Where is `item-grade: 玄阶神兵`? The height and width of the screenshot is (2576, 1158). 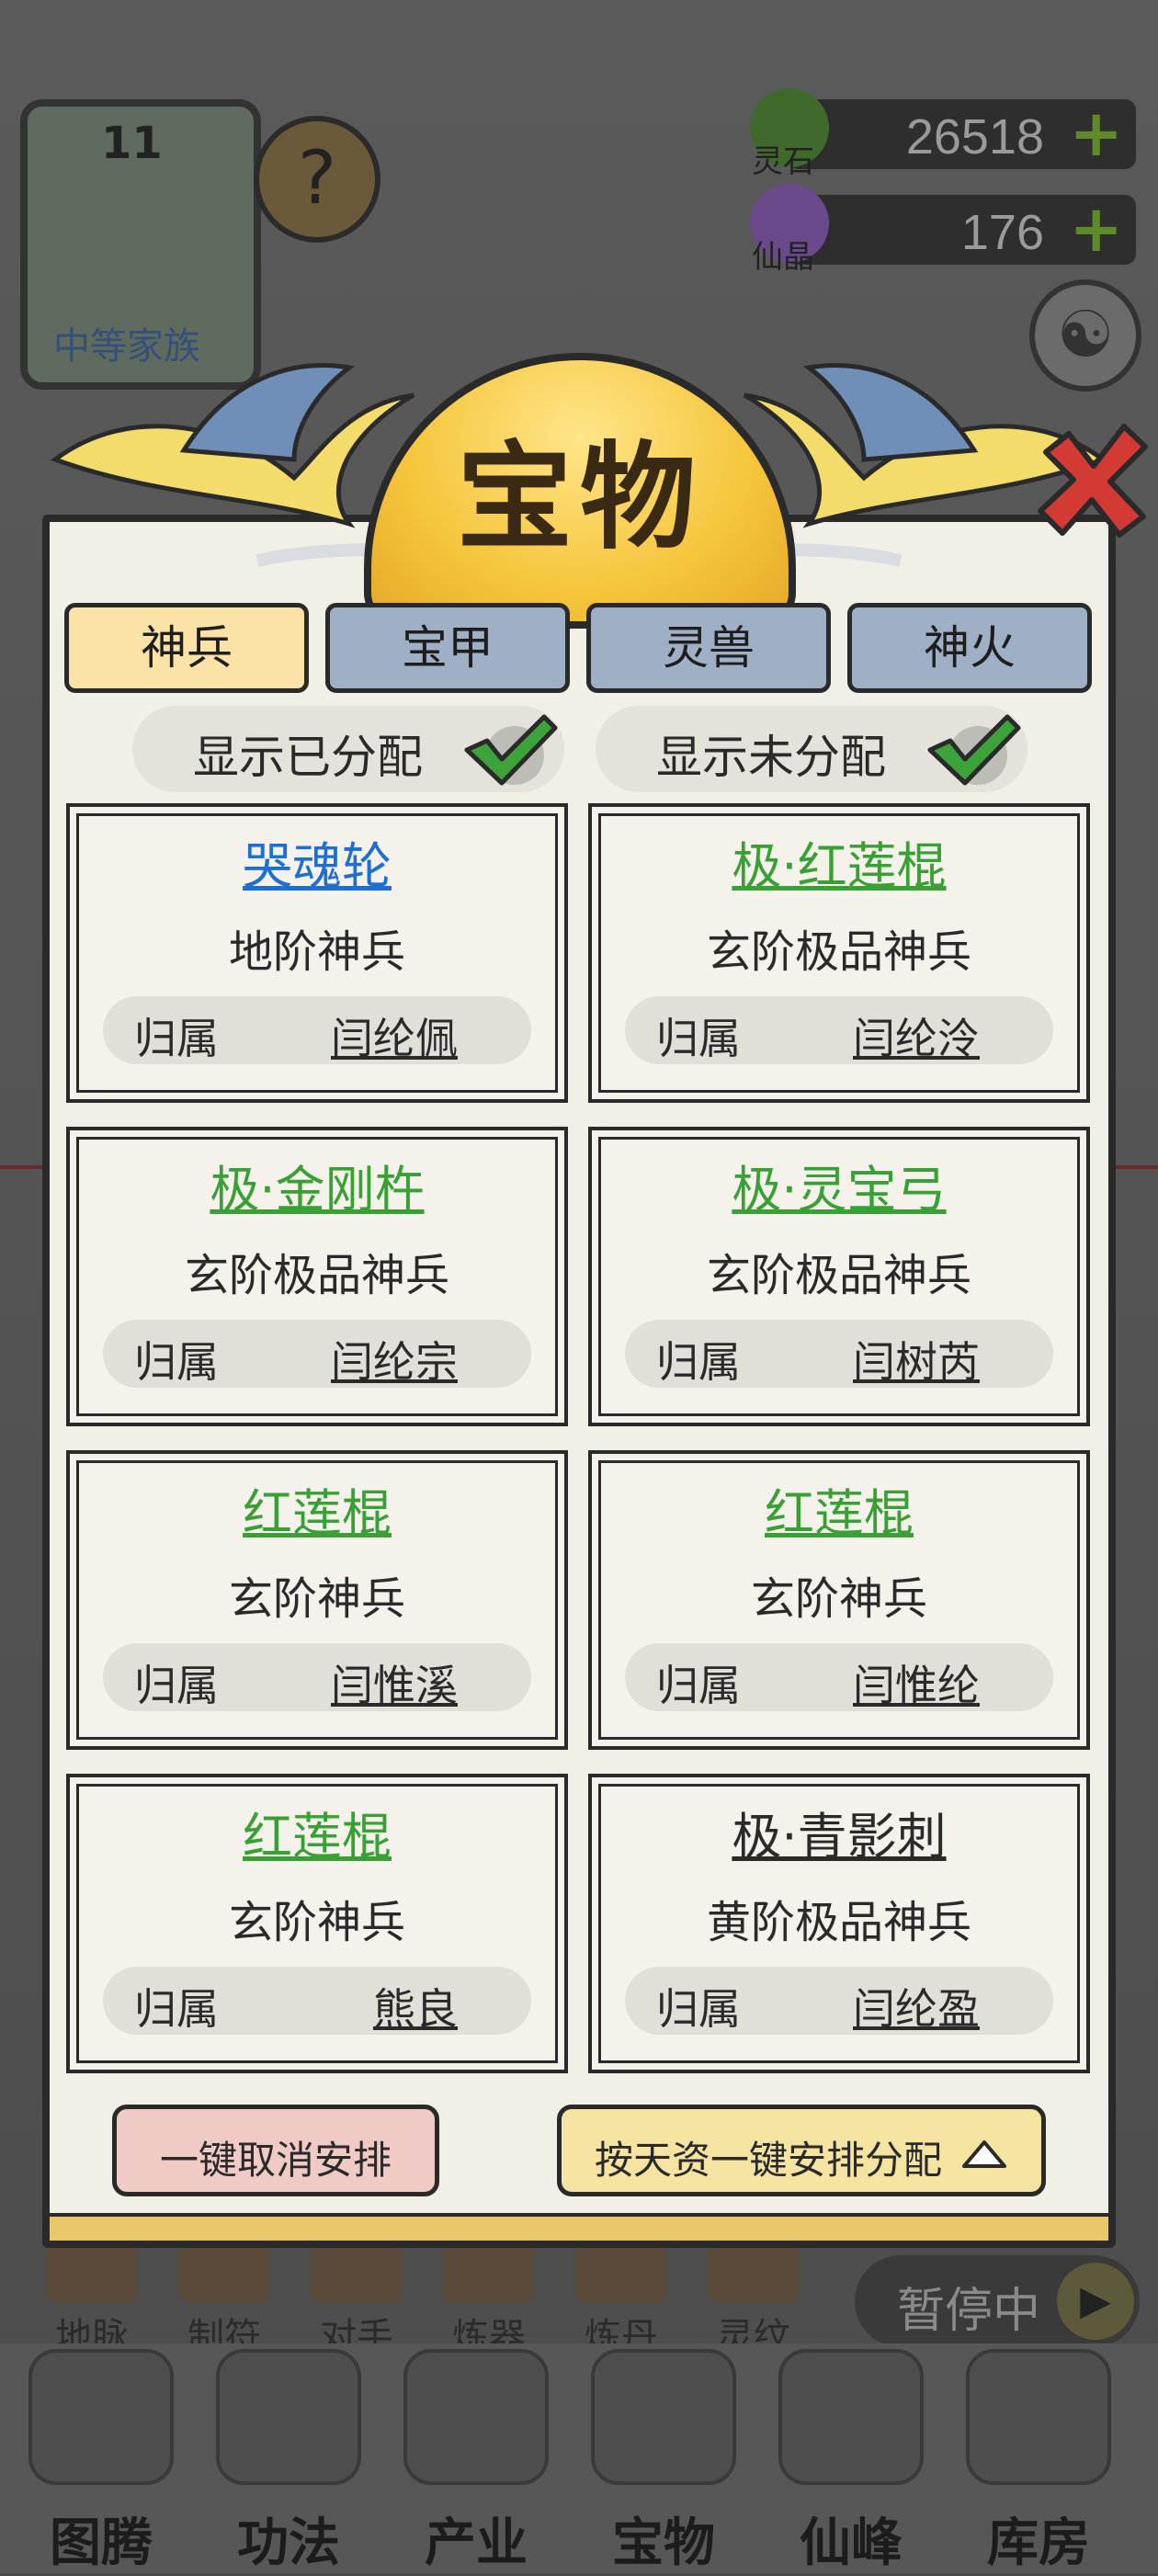
item-grade: 玄阶神兵 is located at coordinates (316, 1923).